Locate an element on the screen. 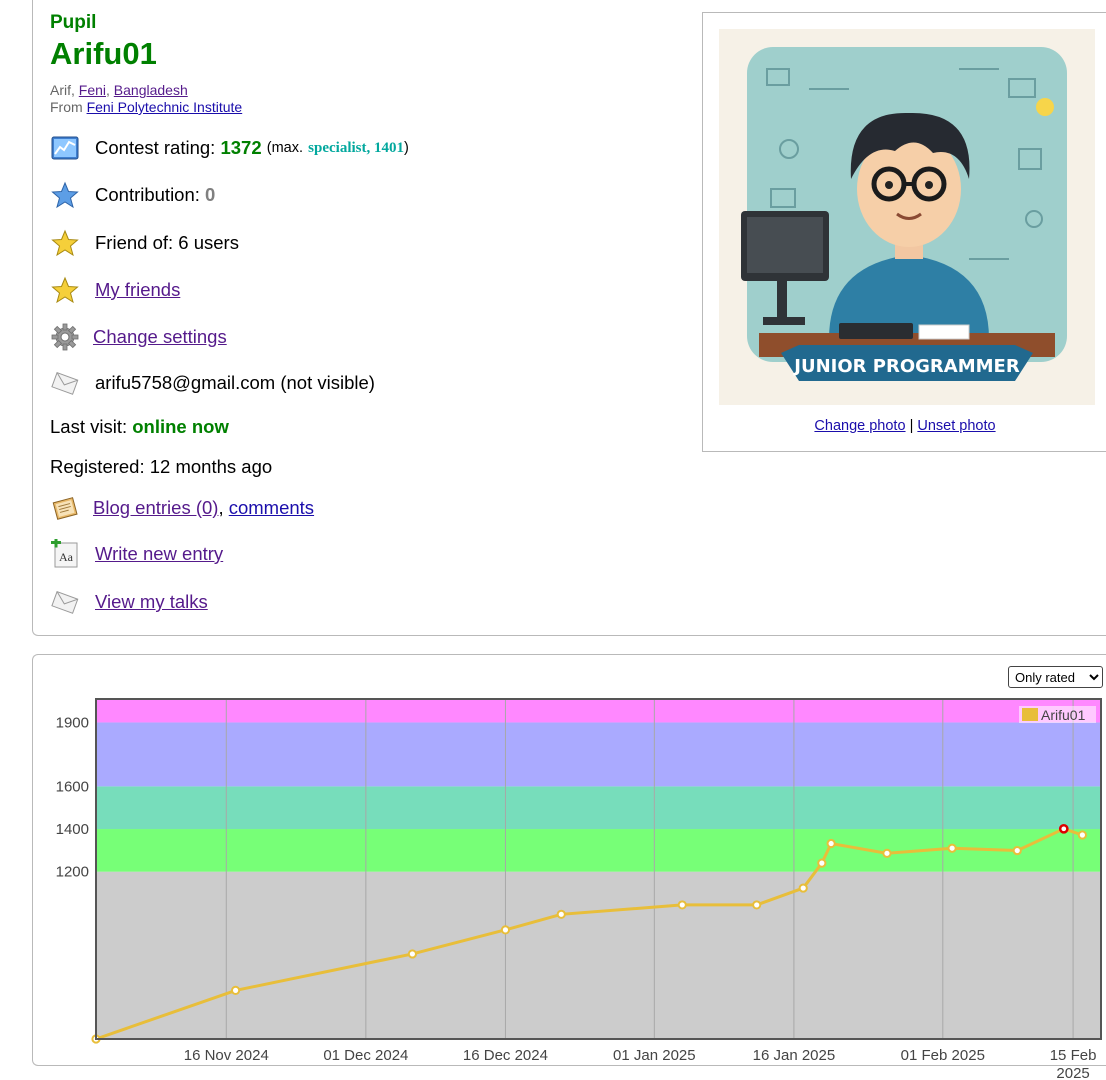 The height and width of the screenshot is (1080, 1106). contest-rating-value: 1372 is located at coordinates (241, 147).